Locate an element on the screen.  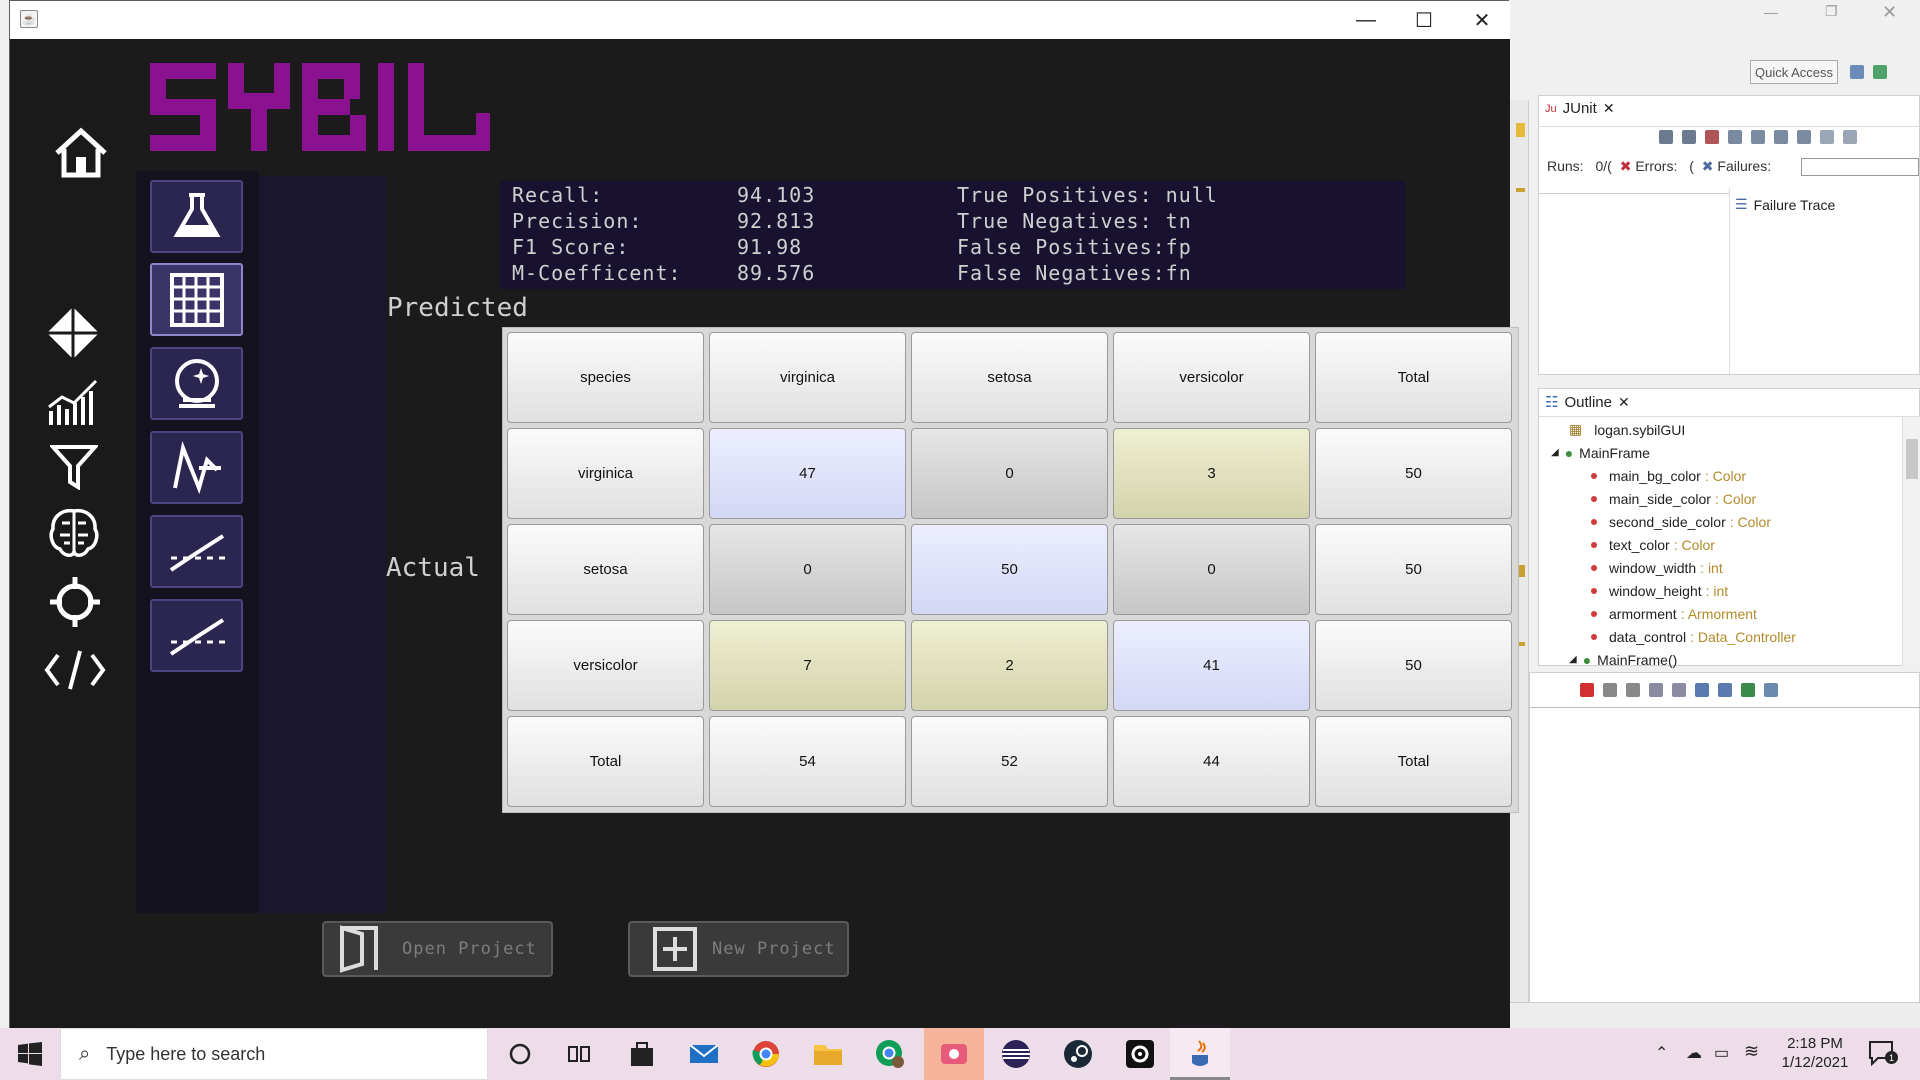
matrix-row-label: setosa is located at coordinates (605, 569).